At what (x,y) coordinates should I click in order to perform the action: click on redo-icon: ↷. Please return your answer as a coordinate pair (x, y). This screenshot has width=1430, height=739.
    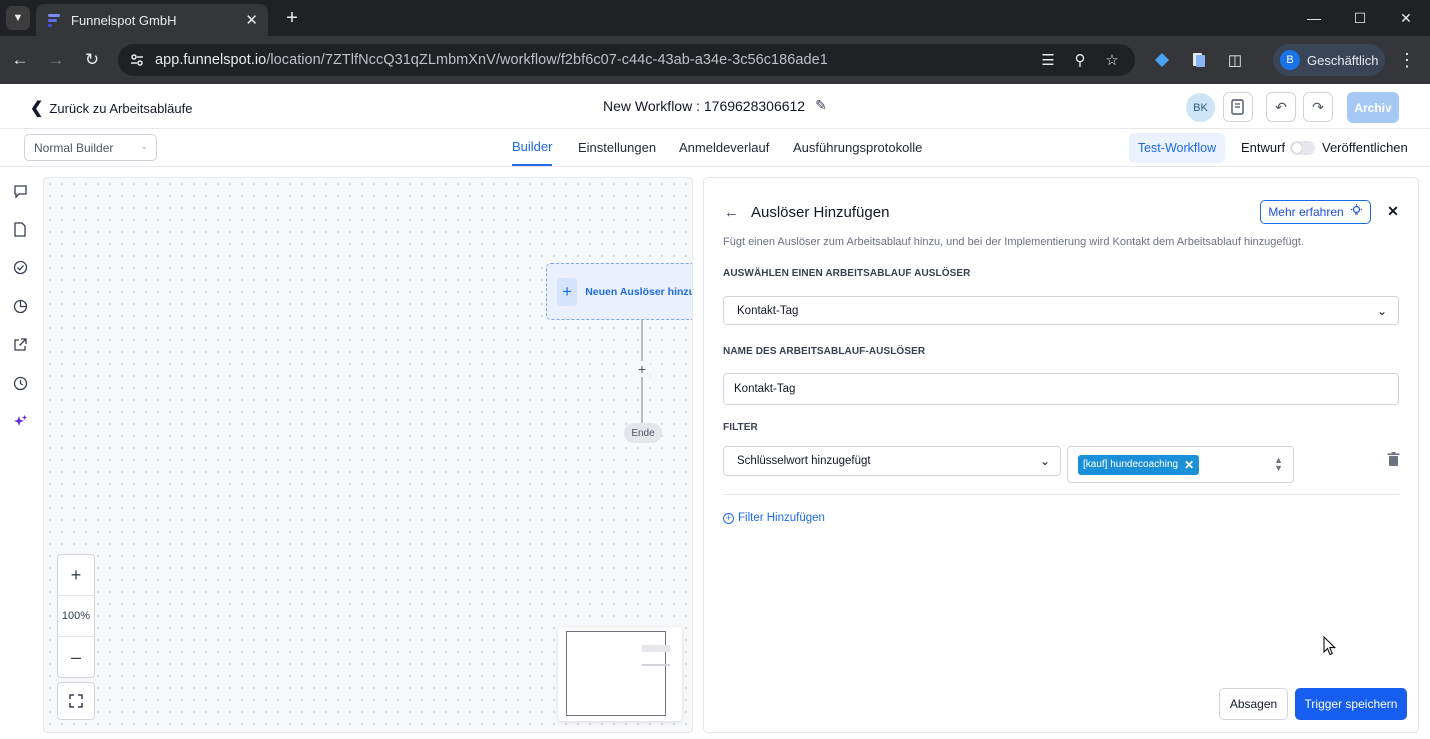
    Looking at the image, I should click on (1318, 107).